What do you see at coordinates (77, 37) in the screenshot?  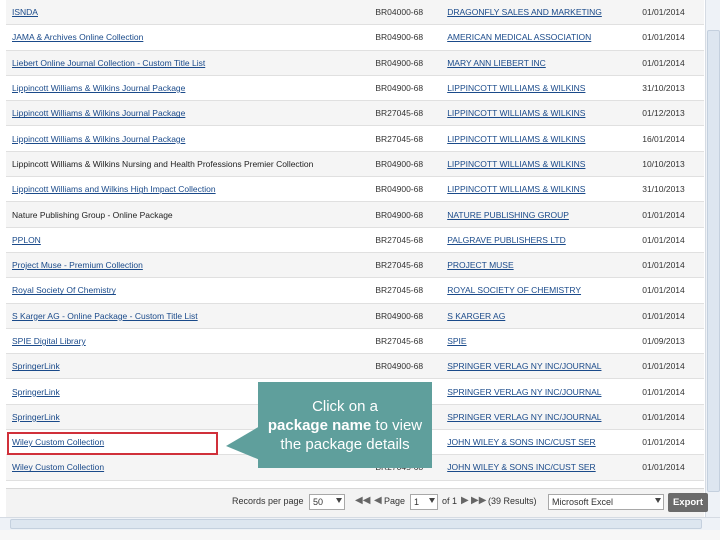 I see `package-name-link: JAMA & Archives Online Collection` at bounding box center [77, 37].